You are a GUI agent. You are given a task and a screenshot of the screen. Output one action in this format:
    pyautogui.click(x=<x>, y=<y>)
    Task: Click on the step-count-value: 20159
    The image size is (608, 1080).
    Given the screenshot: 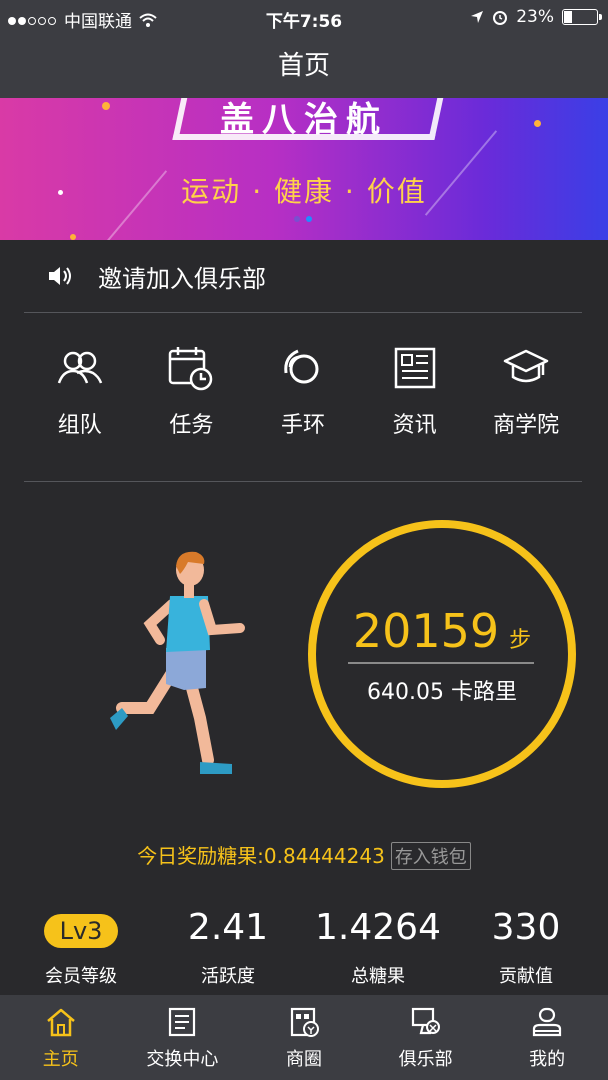 What is the action you would take?
    pyautogui.click(x=426, y=631)
    